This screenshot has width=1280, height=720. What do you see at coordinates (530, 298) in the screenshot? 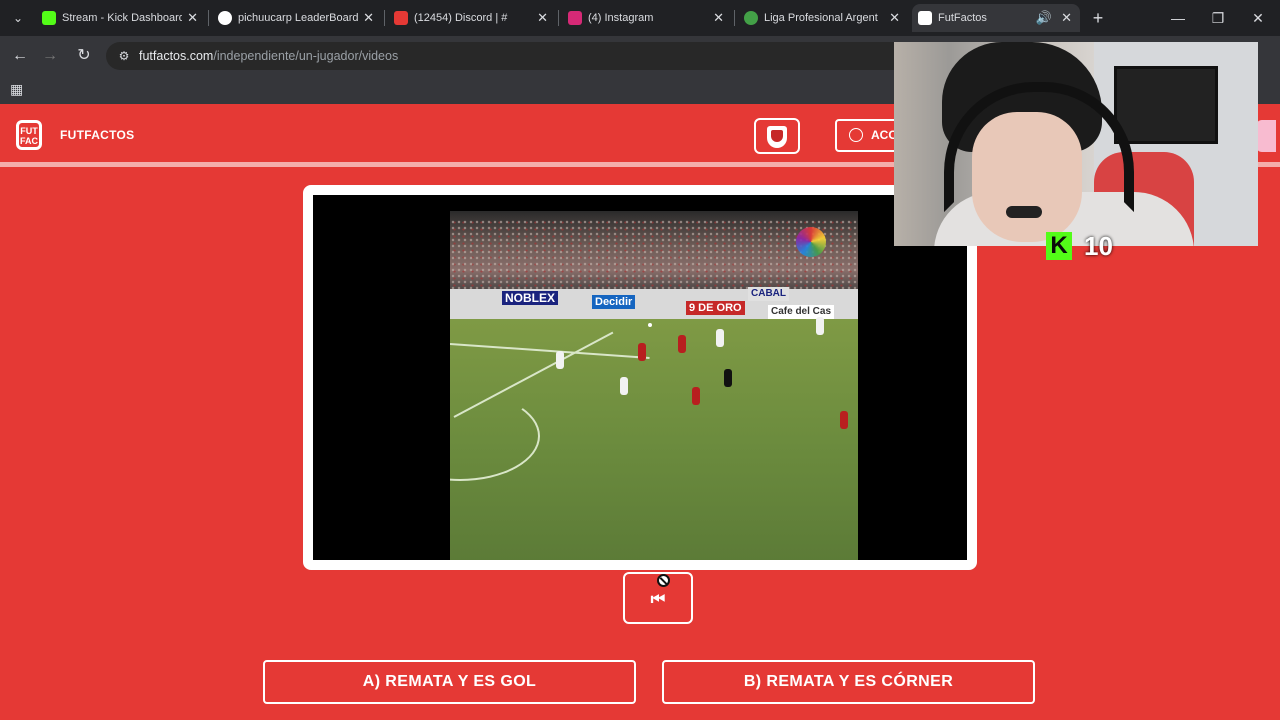
I see `ad-noblex: NOBLEX` at bounding box center [530, 298].